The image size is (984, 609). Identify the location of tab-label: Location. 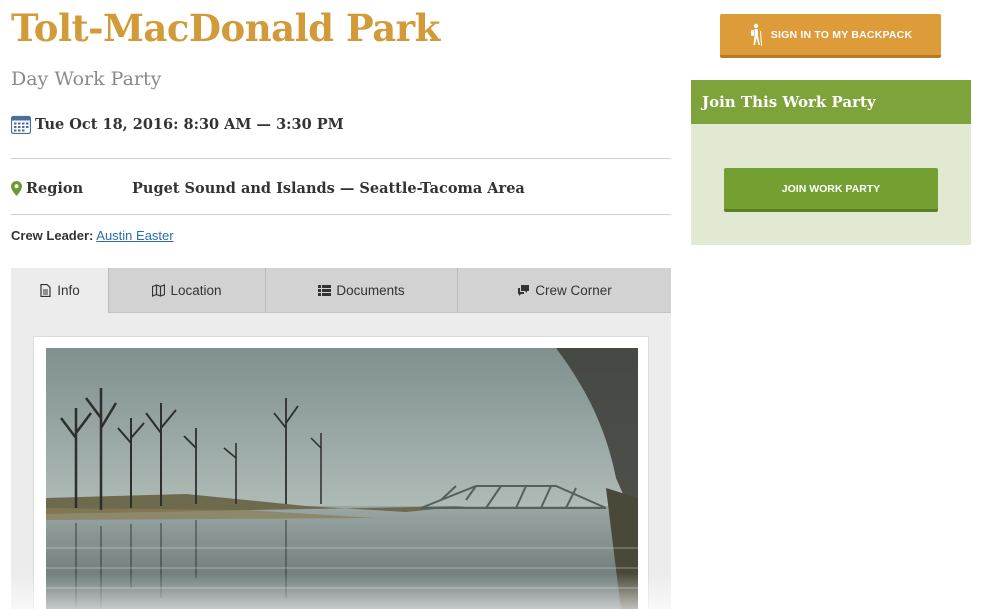
(196, 290).